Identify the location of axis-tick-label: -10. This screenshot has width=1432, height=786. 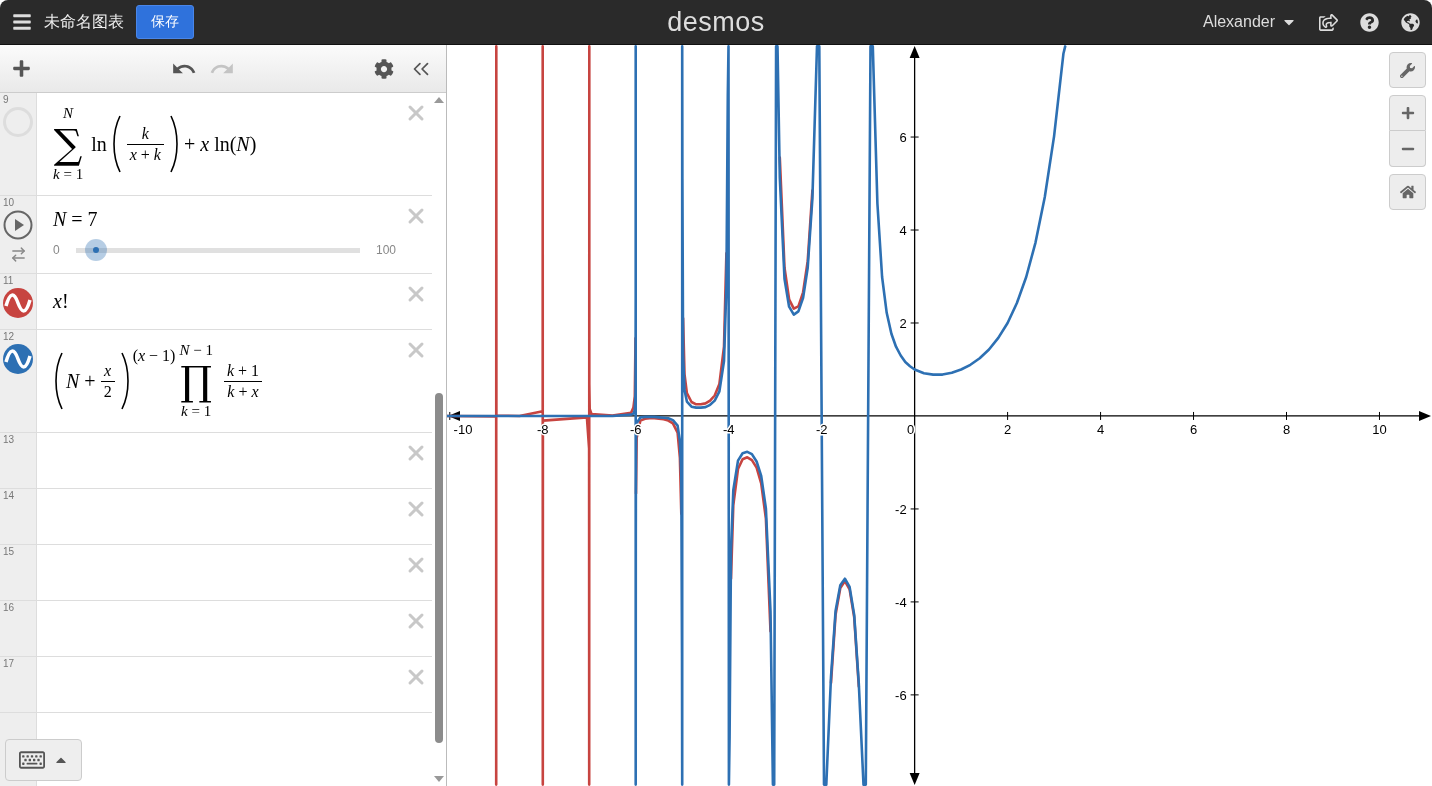
(463, 429).